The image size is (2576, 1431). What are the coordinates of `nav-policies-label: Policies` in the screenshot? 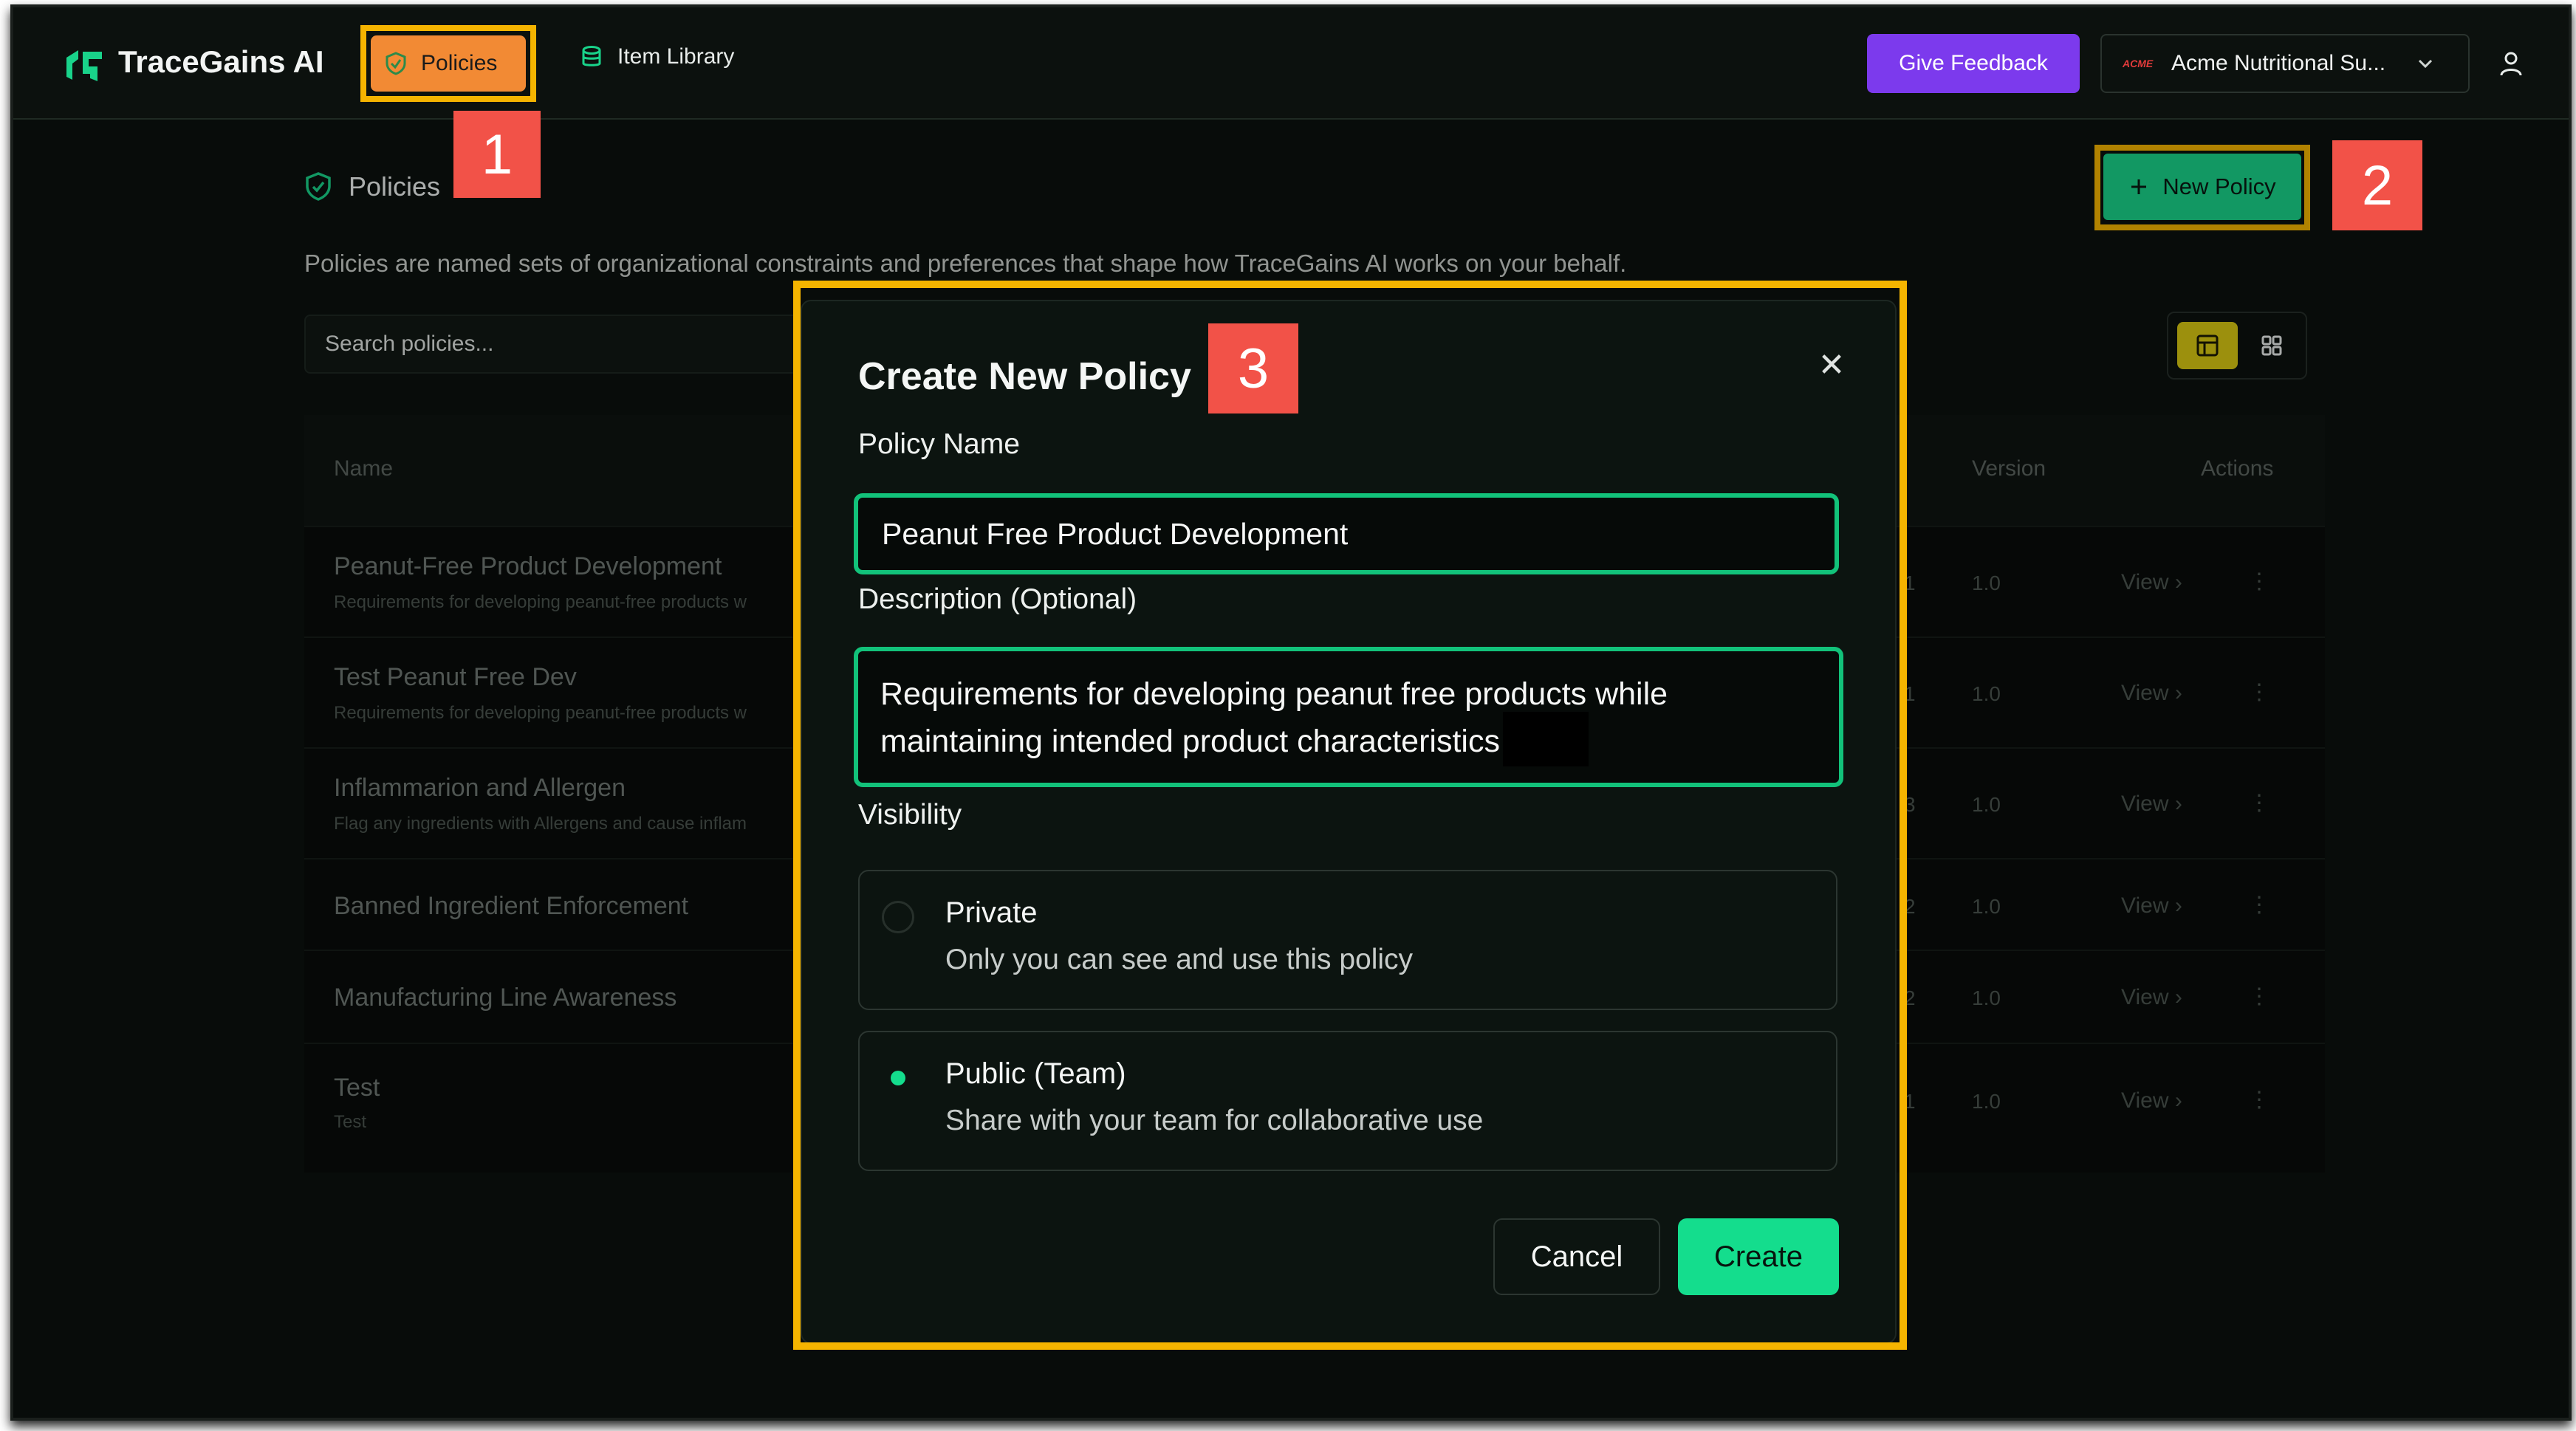 It's located at (459, 63).